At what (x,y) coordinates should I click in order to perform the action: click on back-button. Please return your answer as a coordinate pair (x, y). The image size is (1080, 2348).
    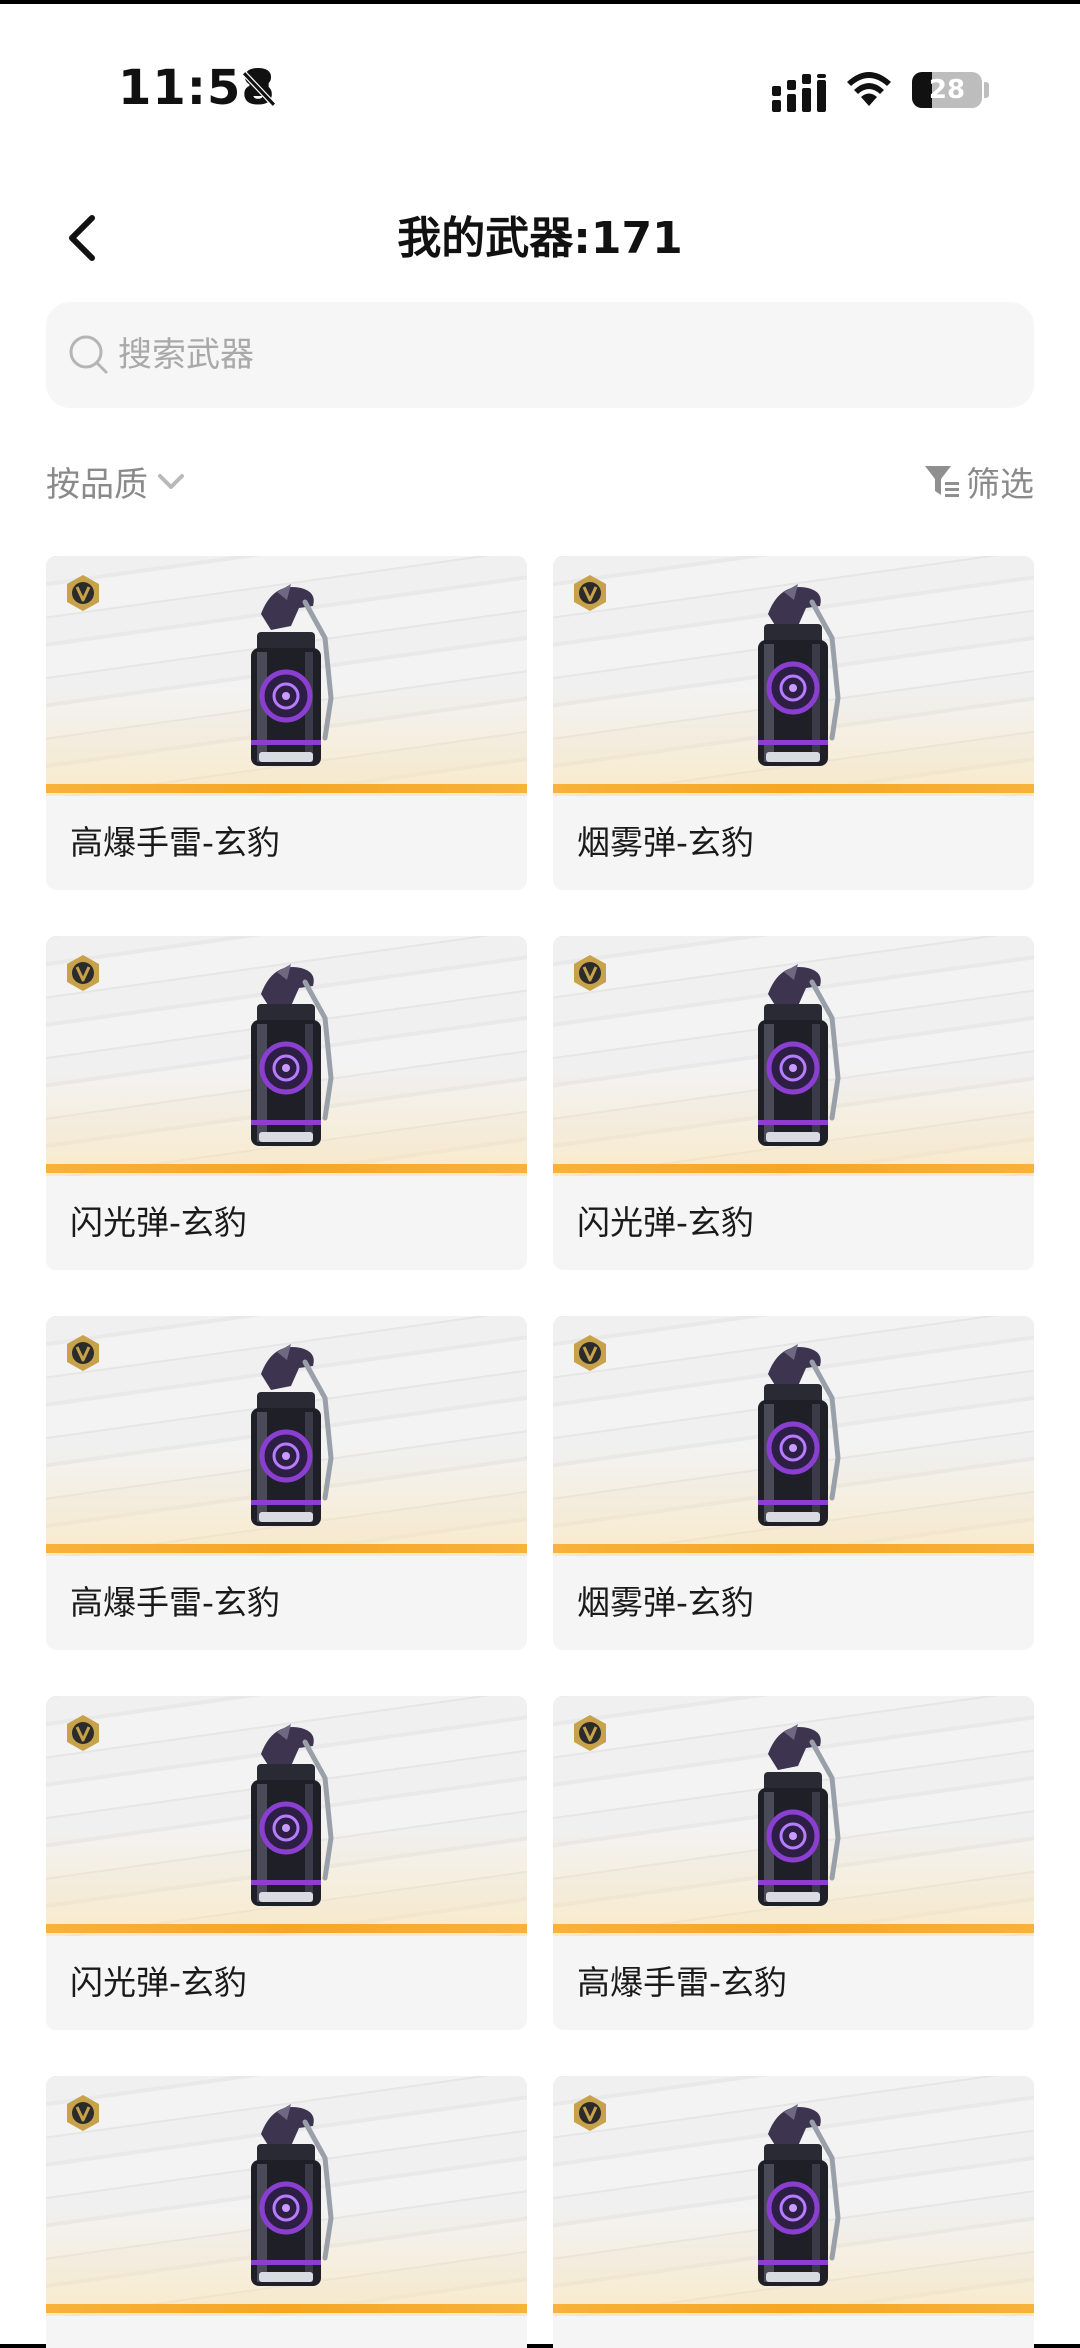
    Looking at the image, I should click on (84, 238).